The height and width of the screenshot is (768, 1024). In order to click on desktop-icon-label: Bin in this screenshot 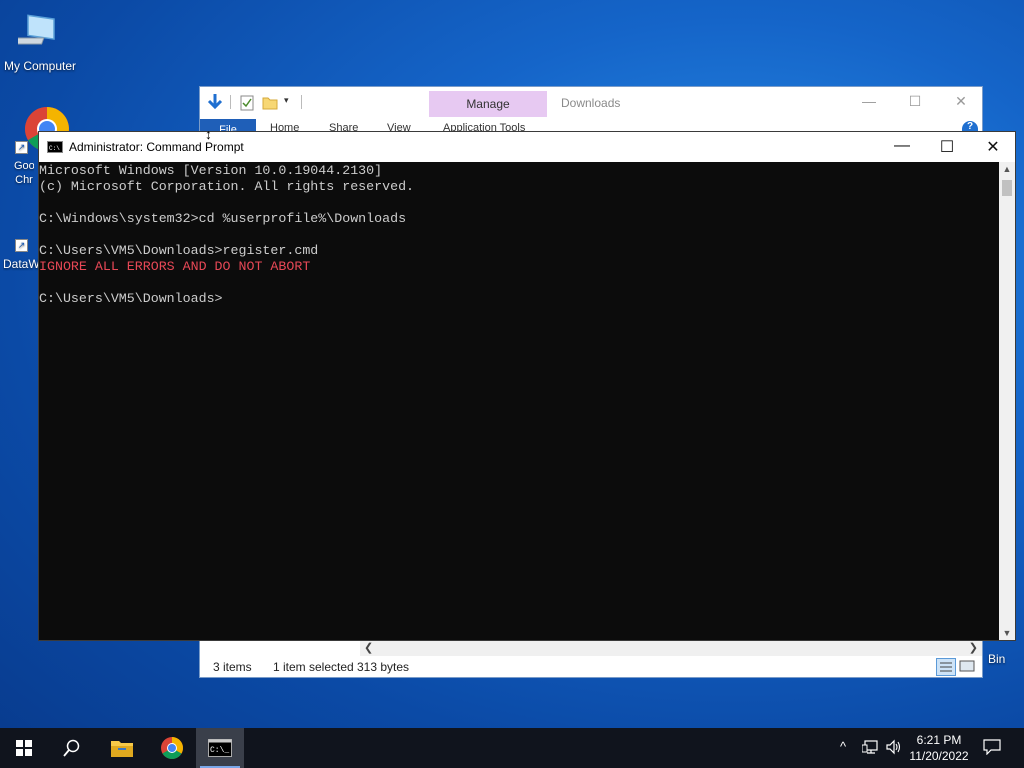, I will do `click(997, 659)`.